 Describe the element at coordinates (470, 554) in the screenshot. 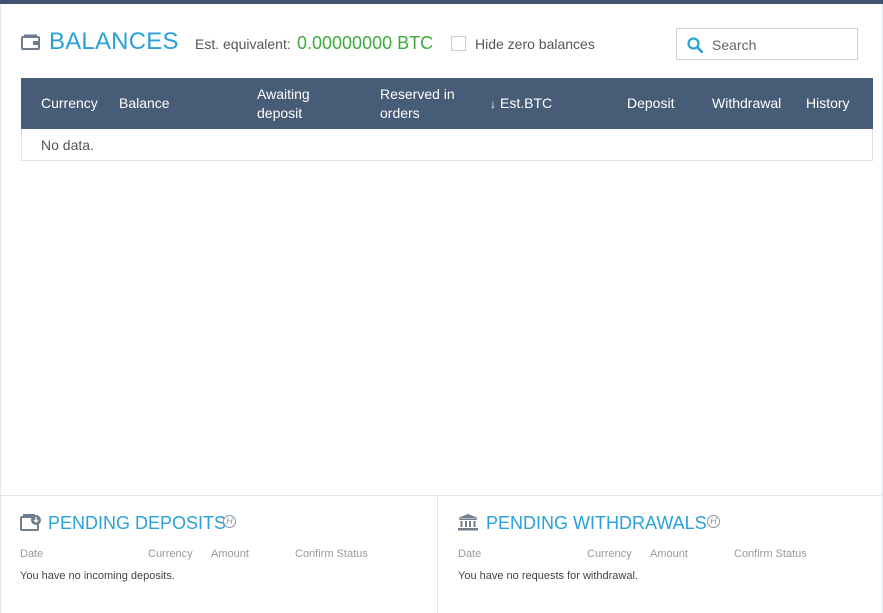

I see `withdrawals-col-date: Date` at that location.